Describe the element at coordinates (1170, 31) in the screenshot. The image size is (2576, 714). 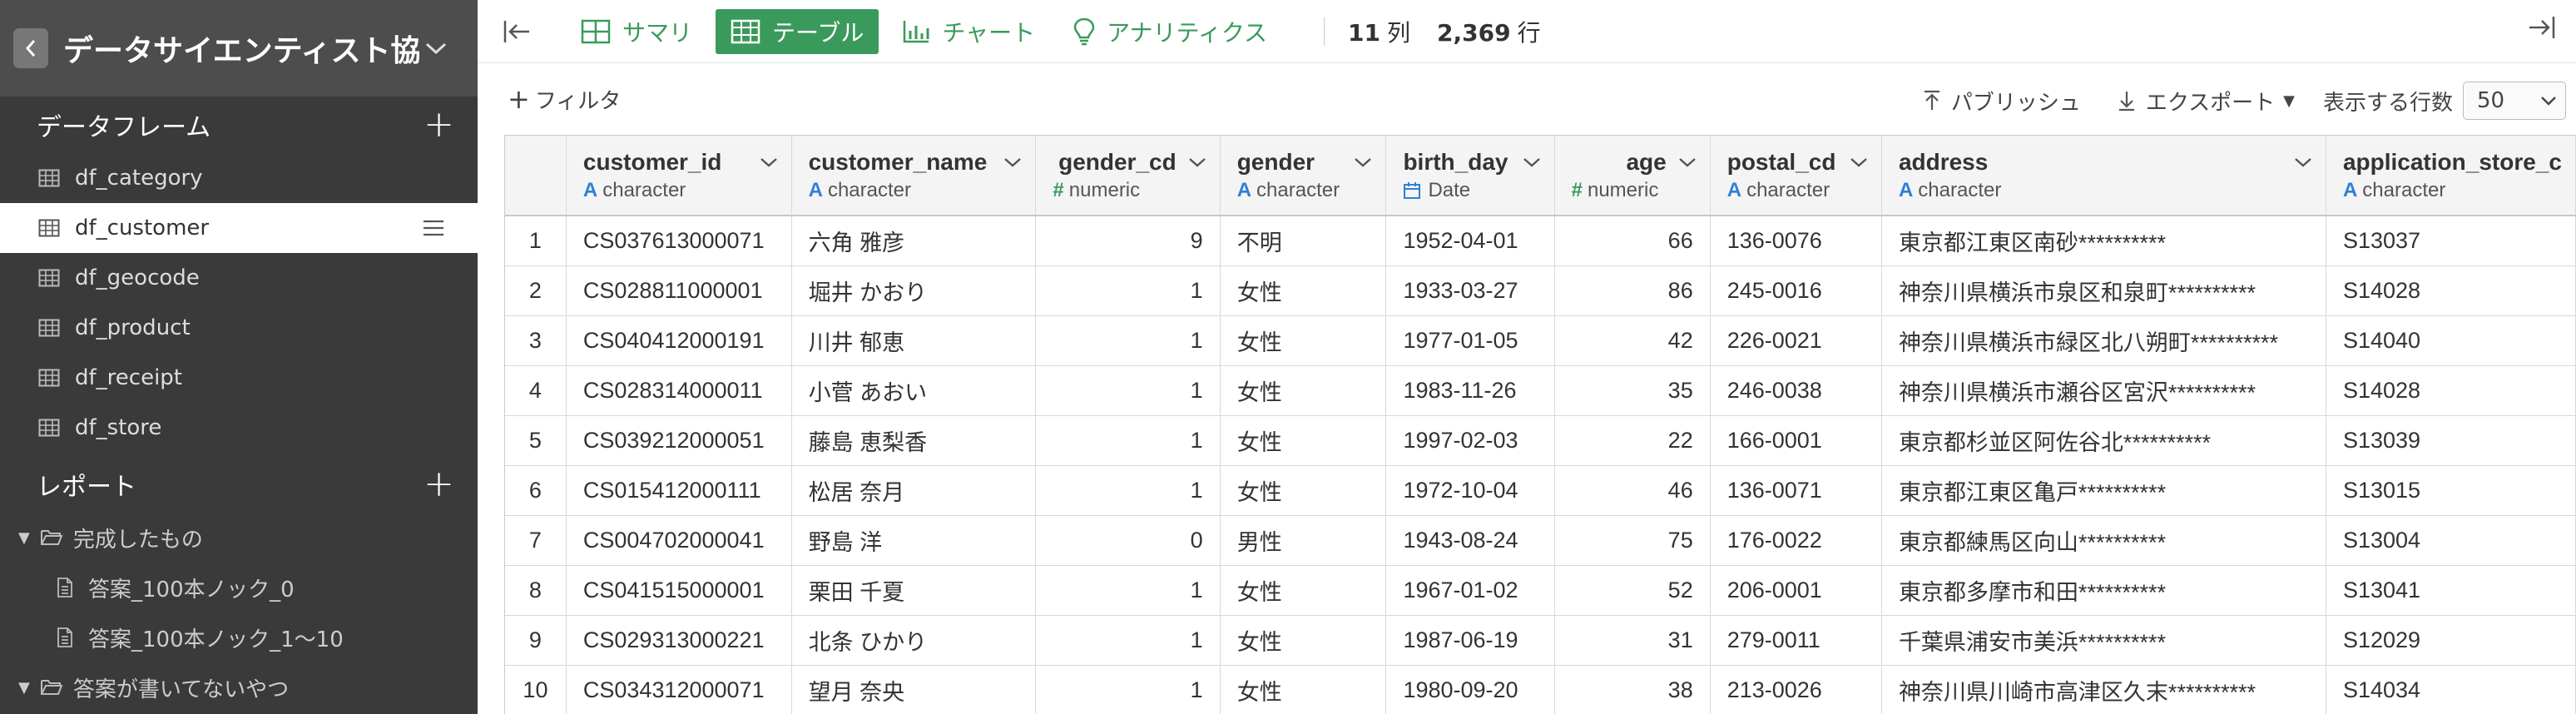
I see `tab-analytics: アナリティクス` at that location.